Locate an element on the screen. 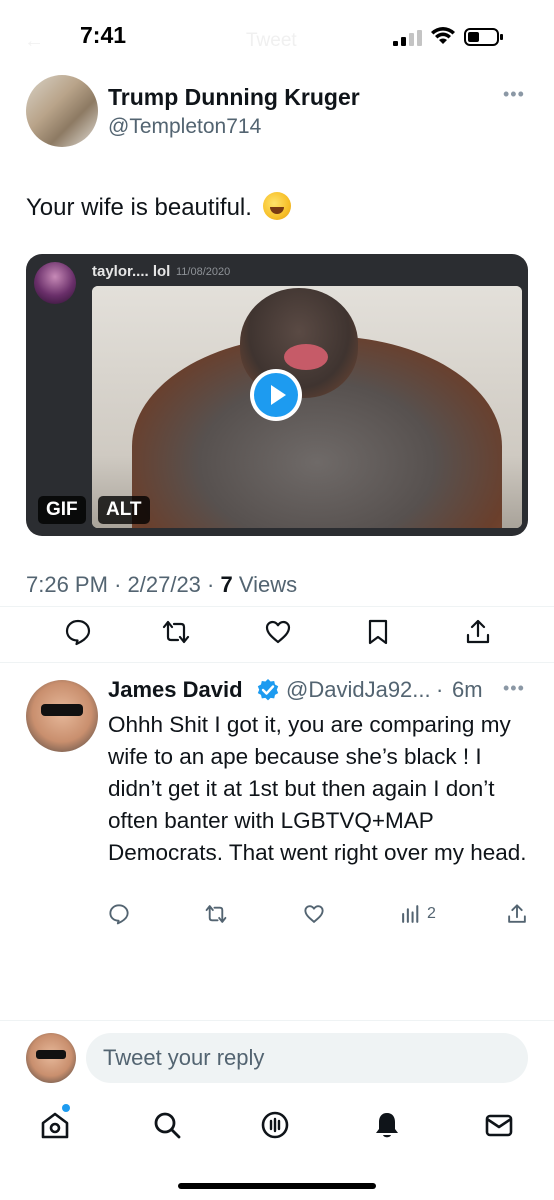 This screenshot has width=554, height=1200. tweet-text: Your wife is beautiful. is located at coordinates (158, 207).